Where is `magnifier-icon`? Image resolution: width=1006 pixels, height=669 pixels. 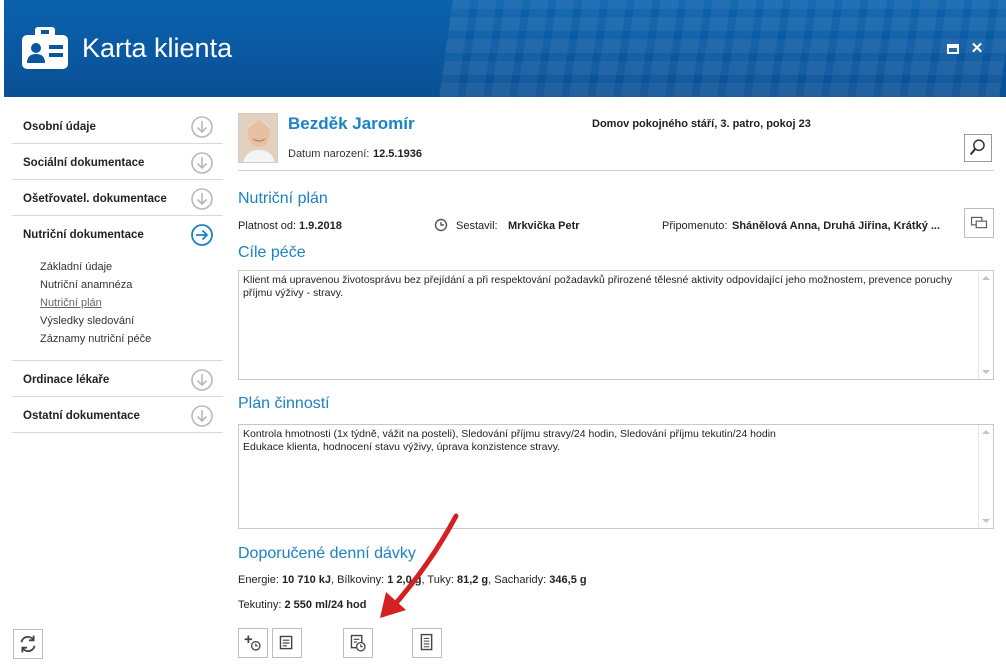 magnifier-icon is located at coordinates (977, 147).